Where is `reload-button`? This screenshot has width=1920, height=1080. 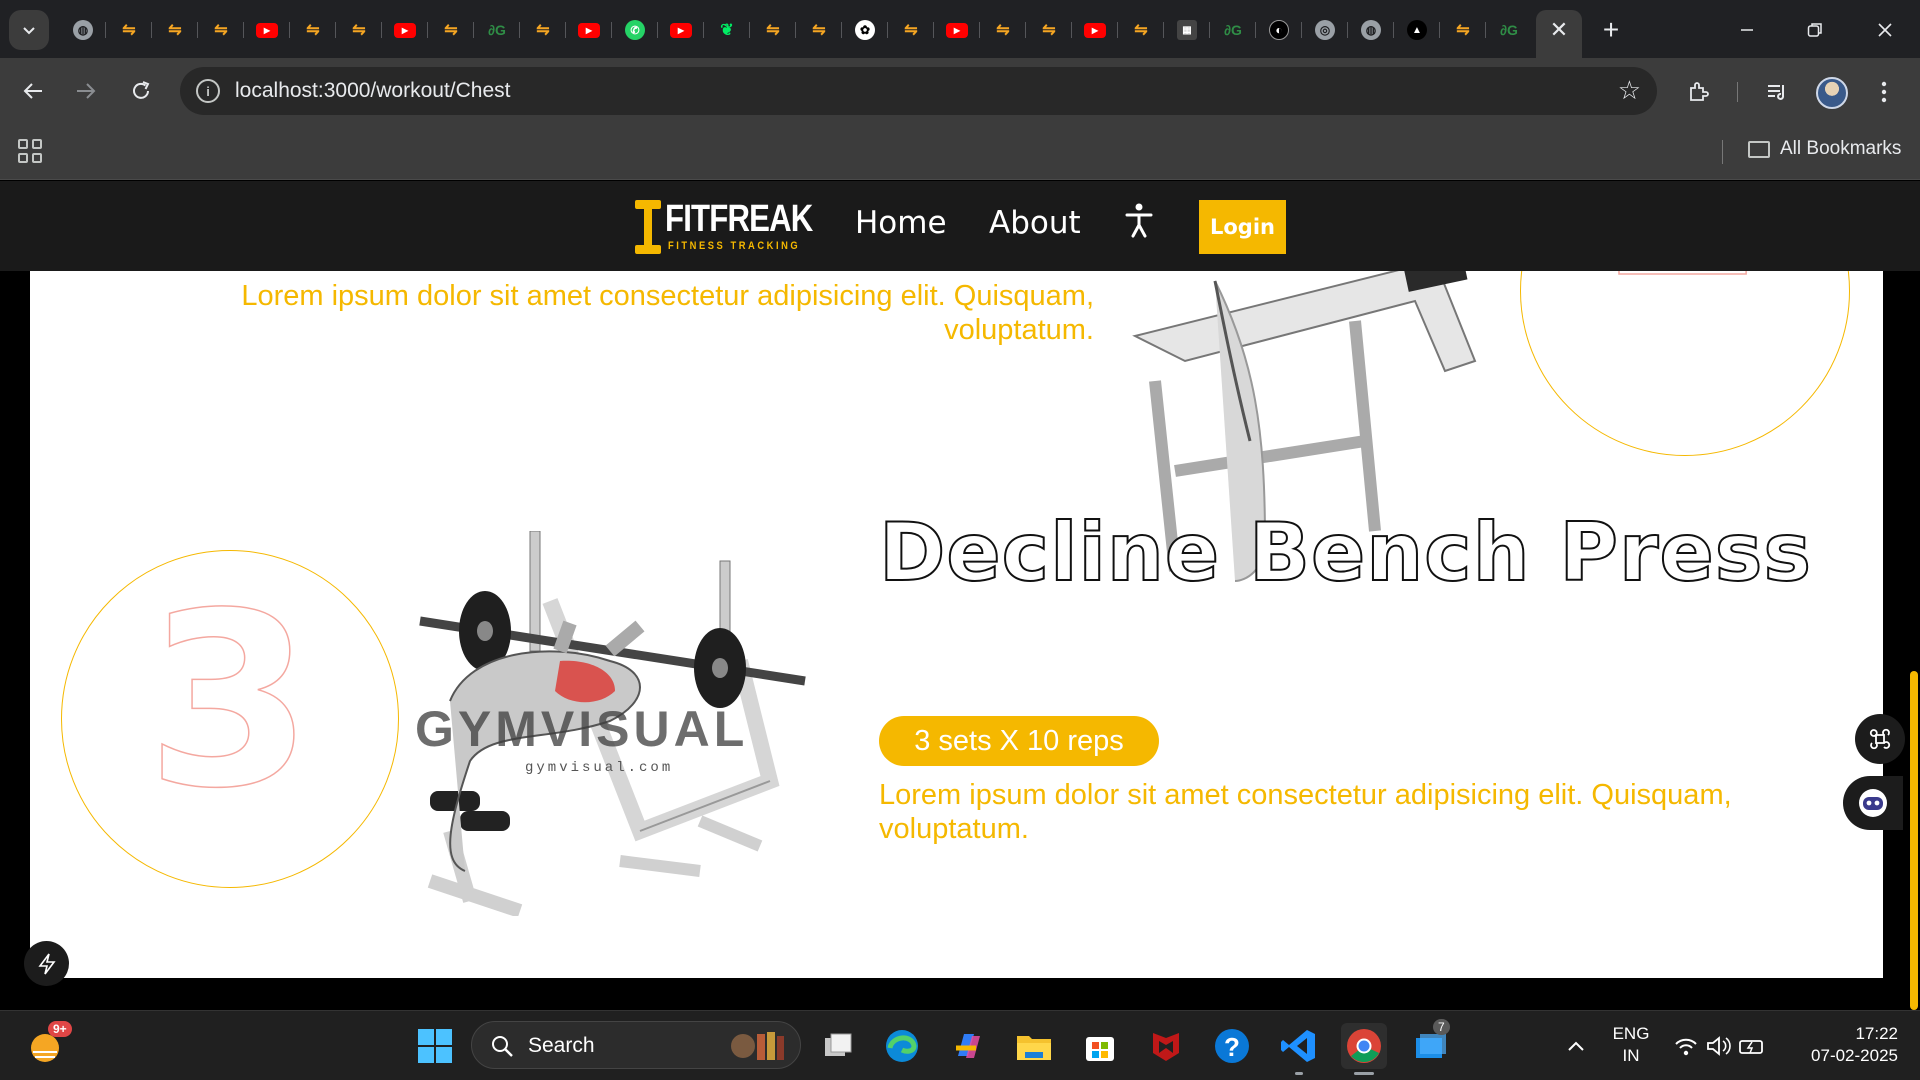
reload-button is located at coordinates (141, 91).